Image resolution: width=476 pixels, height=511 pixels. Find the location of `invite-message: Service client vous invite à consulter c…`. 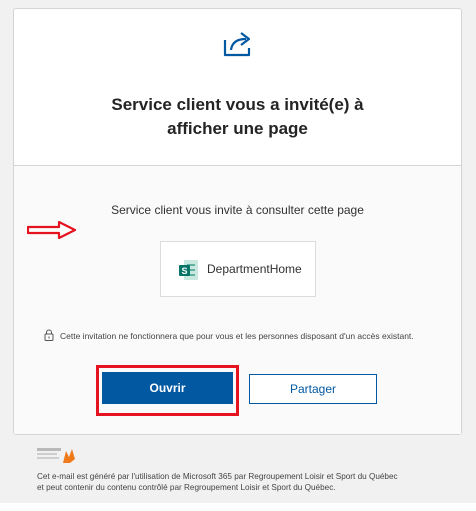

invite-message: Service client vous invite à consulter c… is located at coordinates (237, 210).